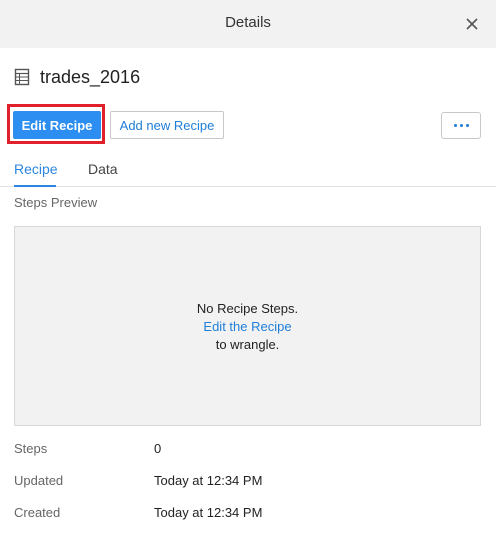  Describe the element at coordinates (208, 512) in the screenshot. I see `created-value: Today at 12:34 PM` at that location.